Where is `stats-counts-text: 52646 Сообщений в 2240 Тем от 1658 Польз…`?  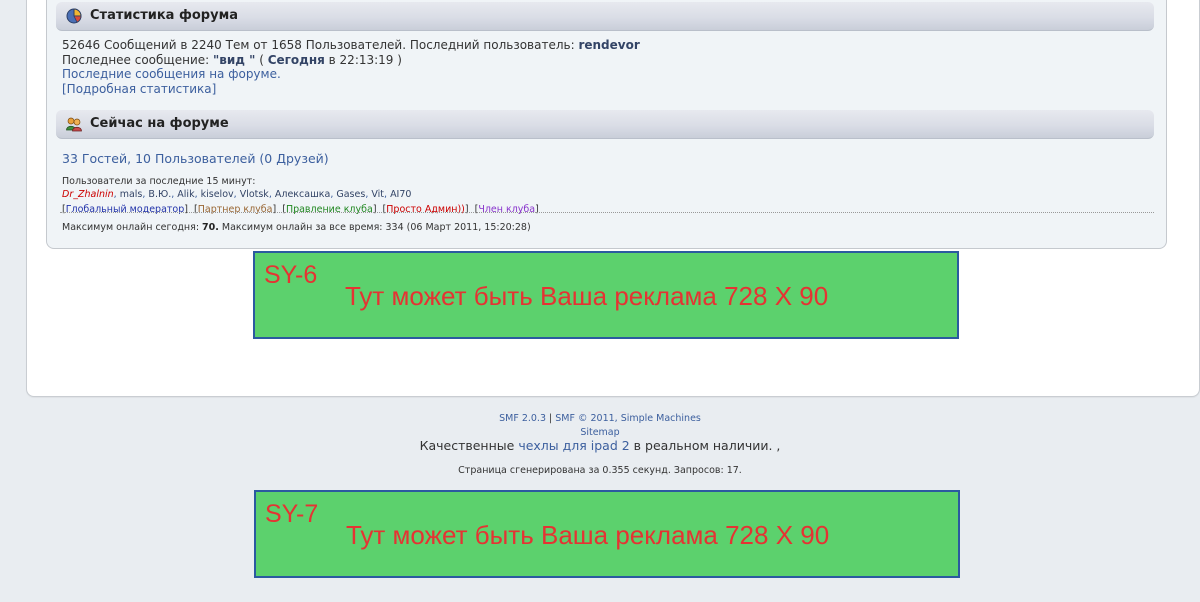 stats-counts-text: 52646 Сообщений в 2240 Тем от 1658 Польз… is located at coordinates (320, 45).